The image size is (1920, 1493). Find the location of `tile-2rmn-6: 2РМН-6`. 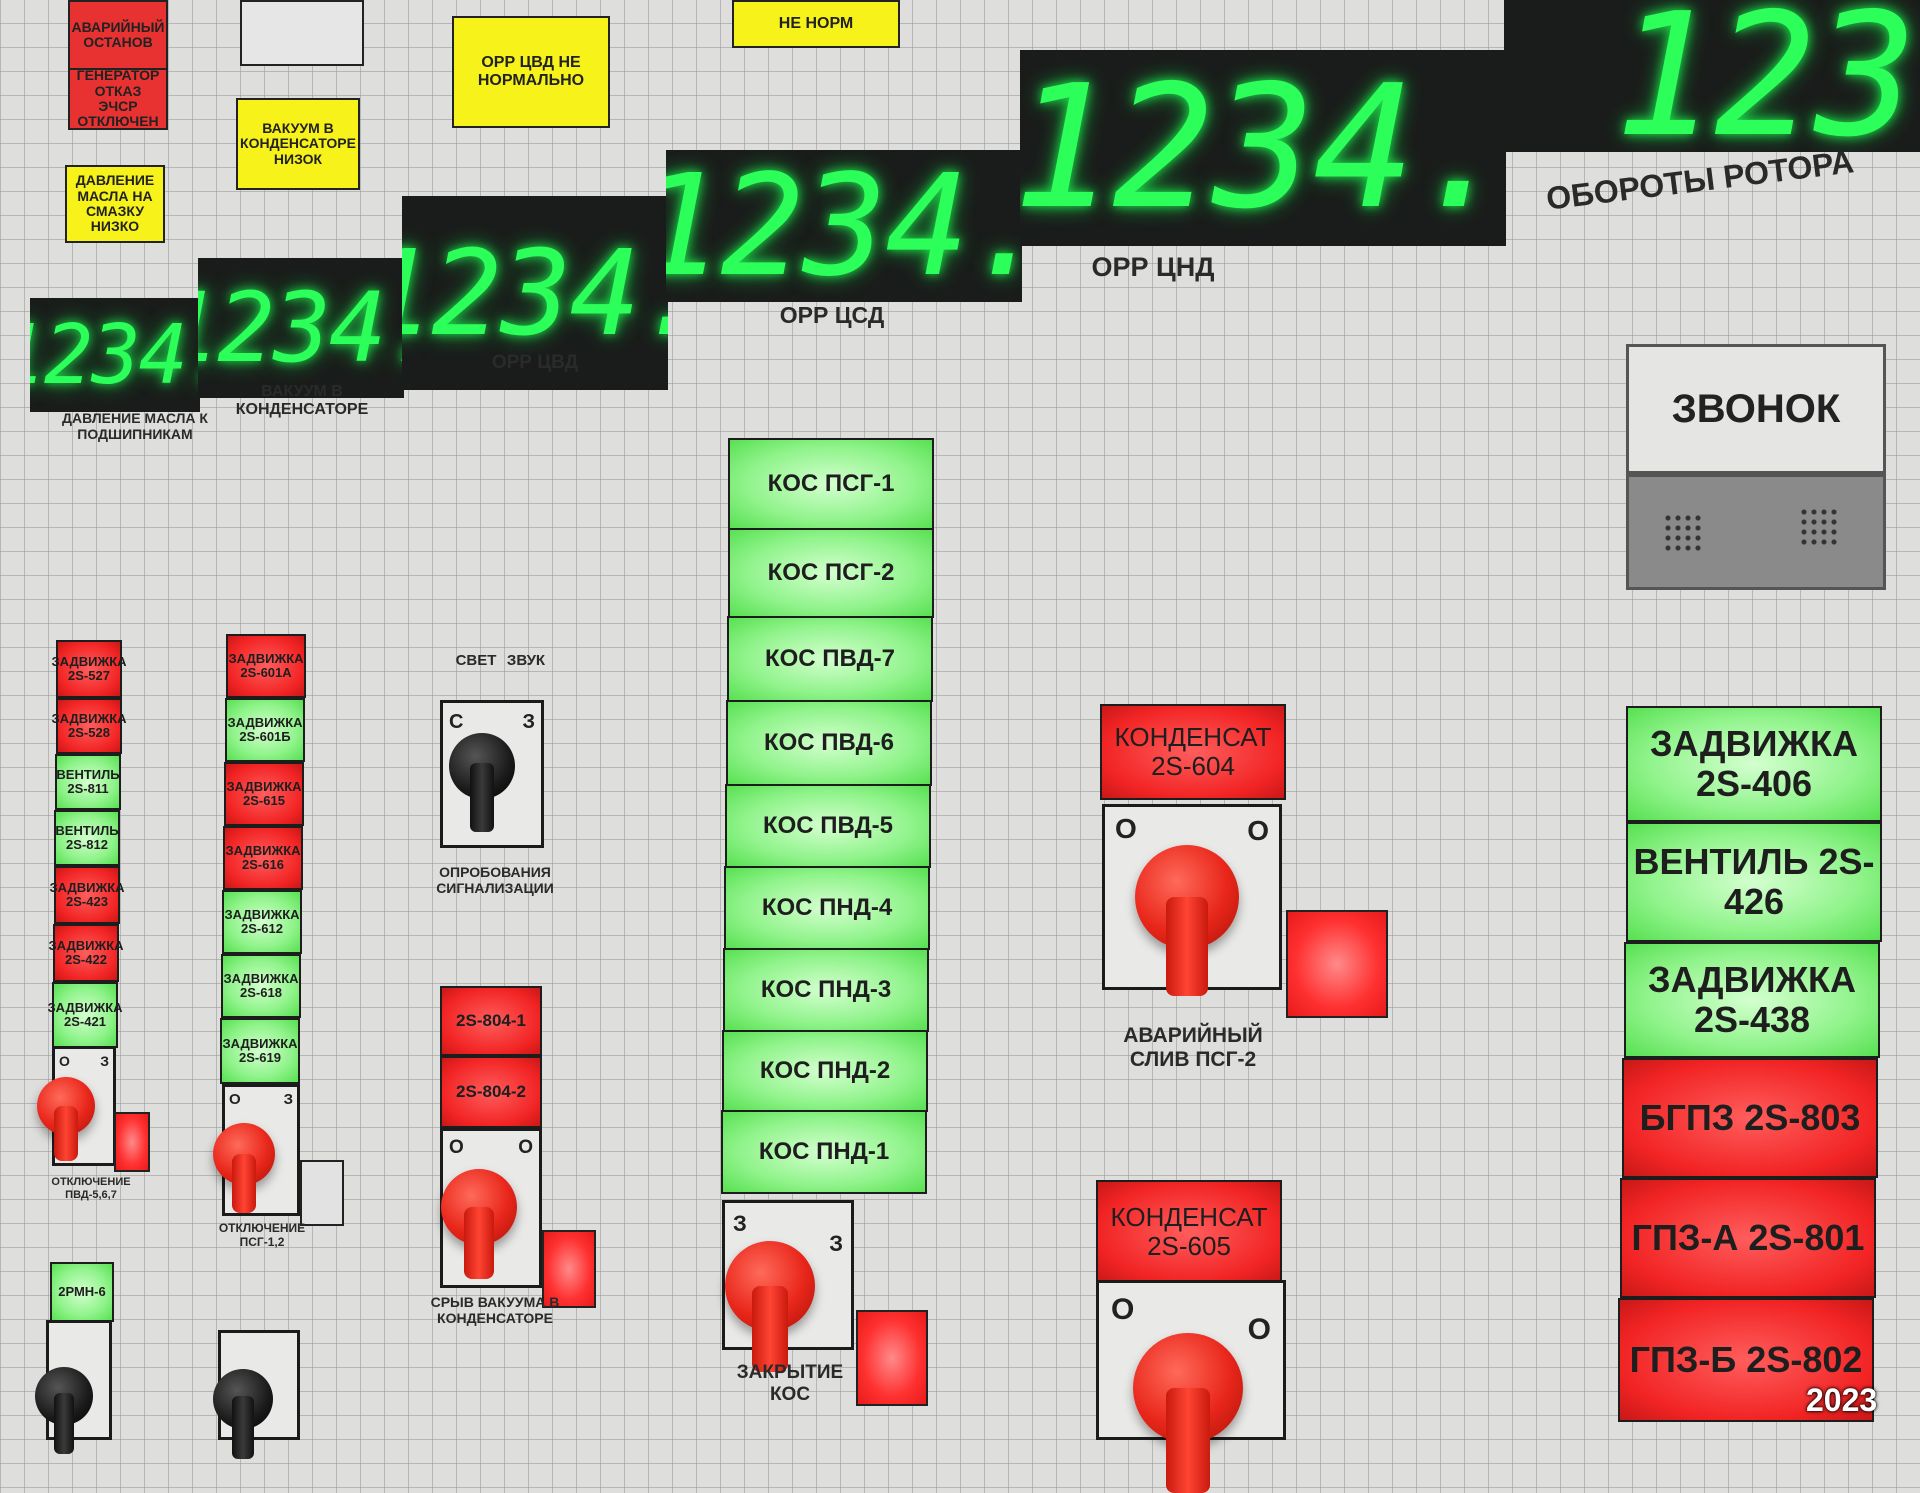

tile-2rmn-6: 2РМН-6 is located at coordinates (82, 1292).